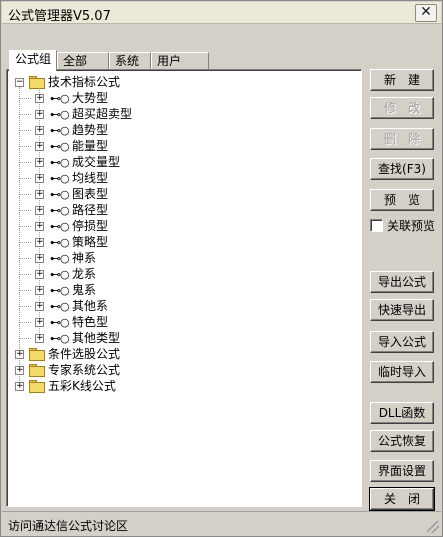  Describe the element at coordinates (115, 194) in the screenshot. I see `tree-node-subcategory: + ⊷○ 图表型` at that location.